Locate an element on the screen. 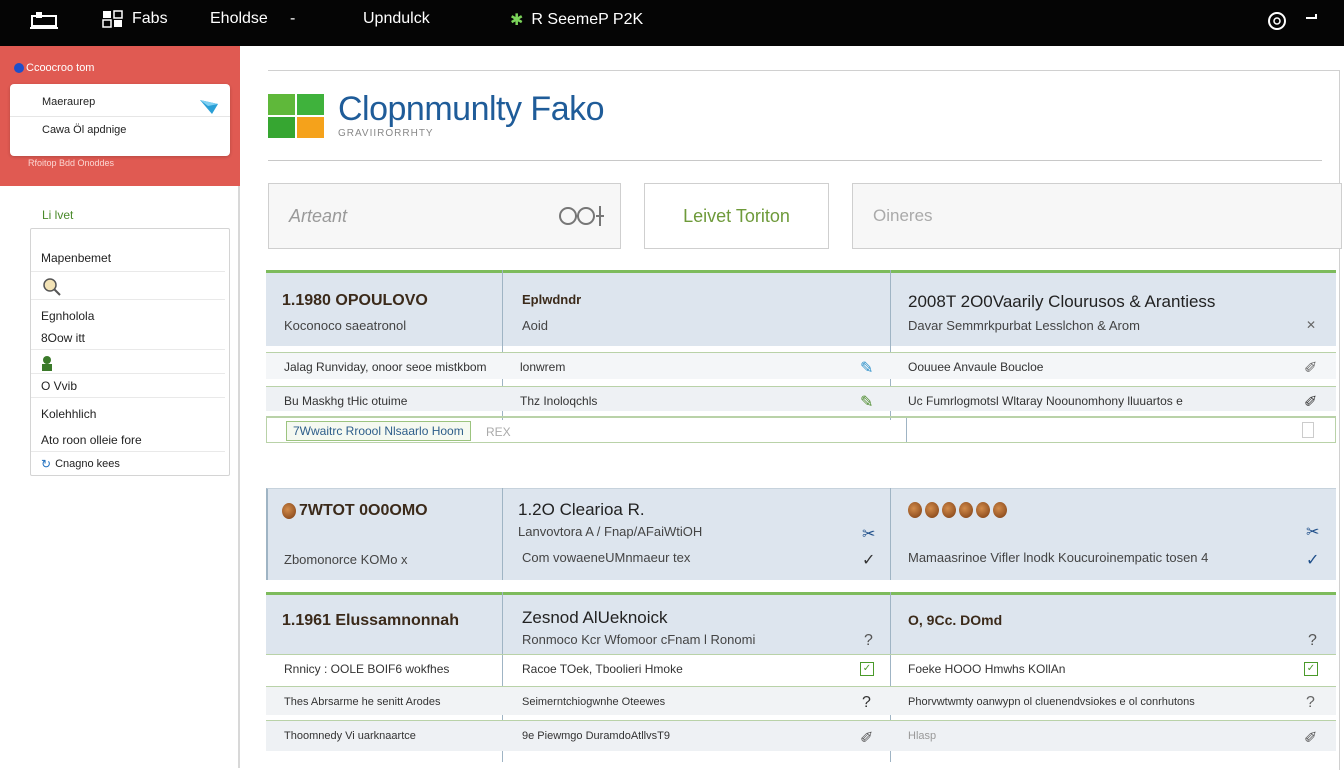 Image resolution: width=1344 pixels, height=770 pixels. top-bar: Fabs Eholdse - Upndulck ✱ R SeemeP P2K is located at coordinates (672, 23).